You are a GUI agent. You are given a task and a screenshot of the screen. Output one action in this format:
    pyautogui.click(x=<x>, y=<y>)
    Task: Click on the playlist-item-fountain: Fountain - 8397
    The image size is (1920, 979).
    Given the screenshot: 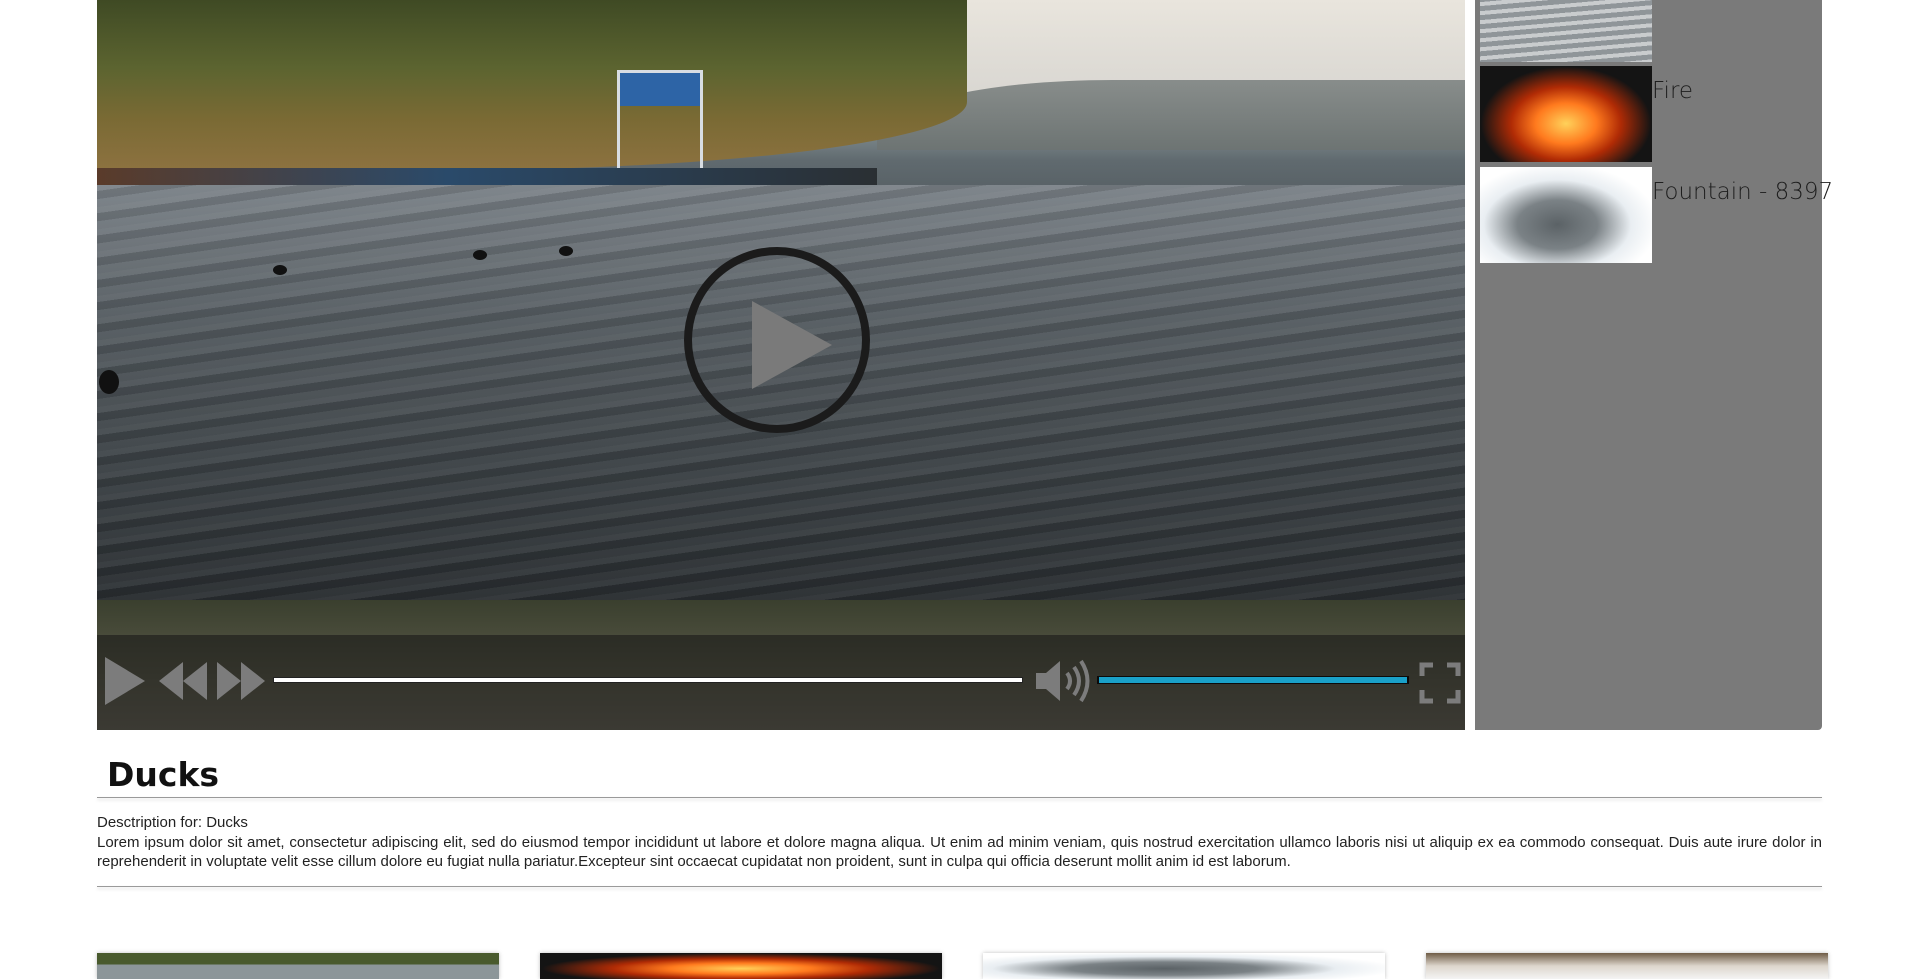 What is the action you would take?
    pyautogui.click(x=1656, y=215)
    